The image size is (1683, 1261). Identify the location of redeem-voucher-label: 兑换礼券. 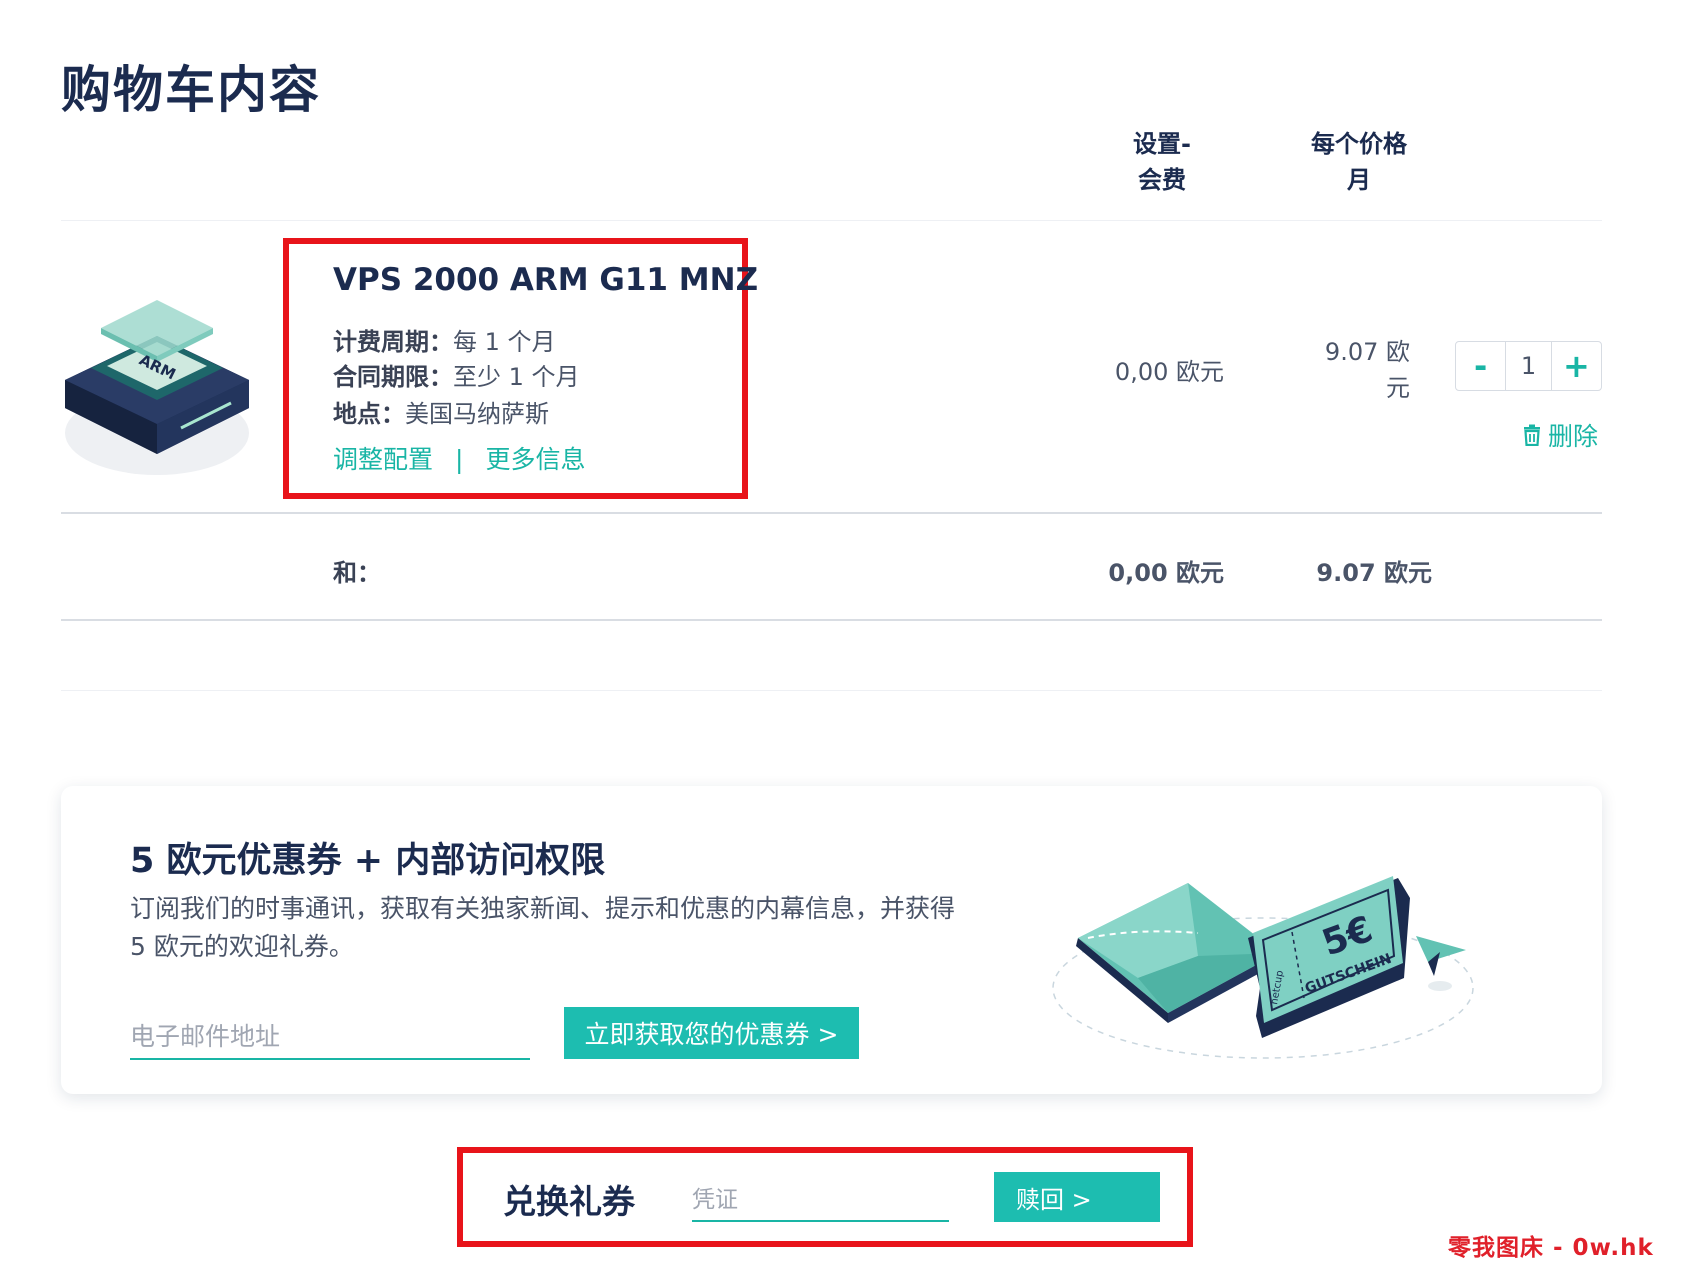
(569, 1201).